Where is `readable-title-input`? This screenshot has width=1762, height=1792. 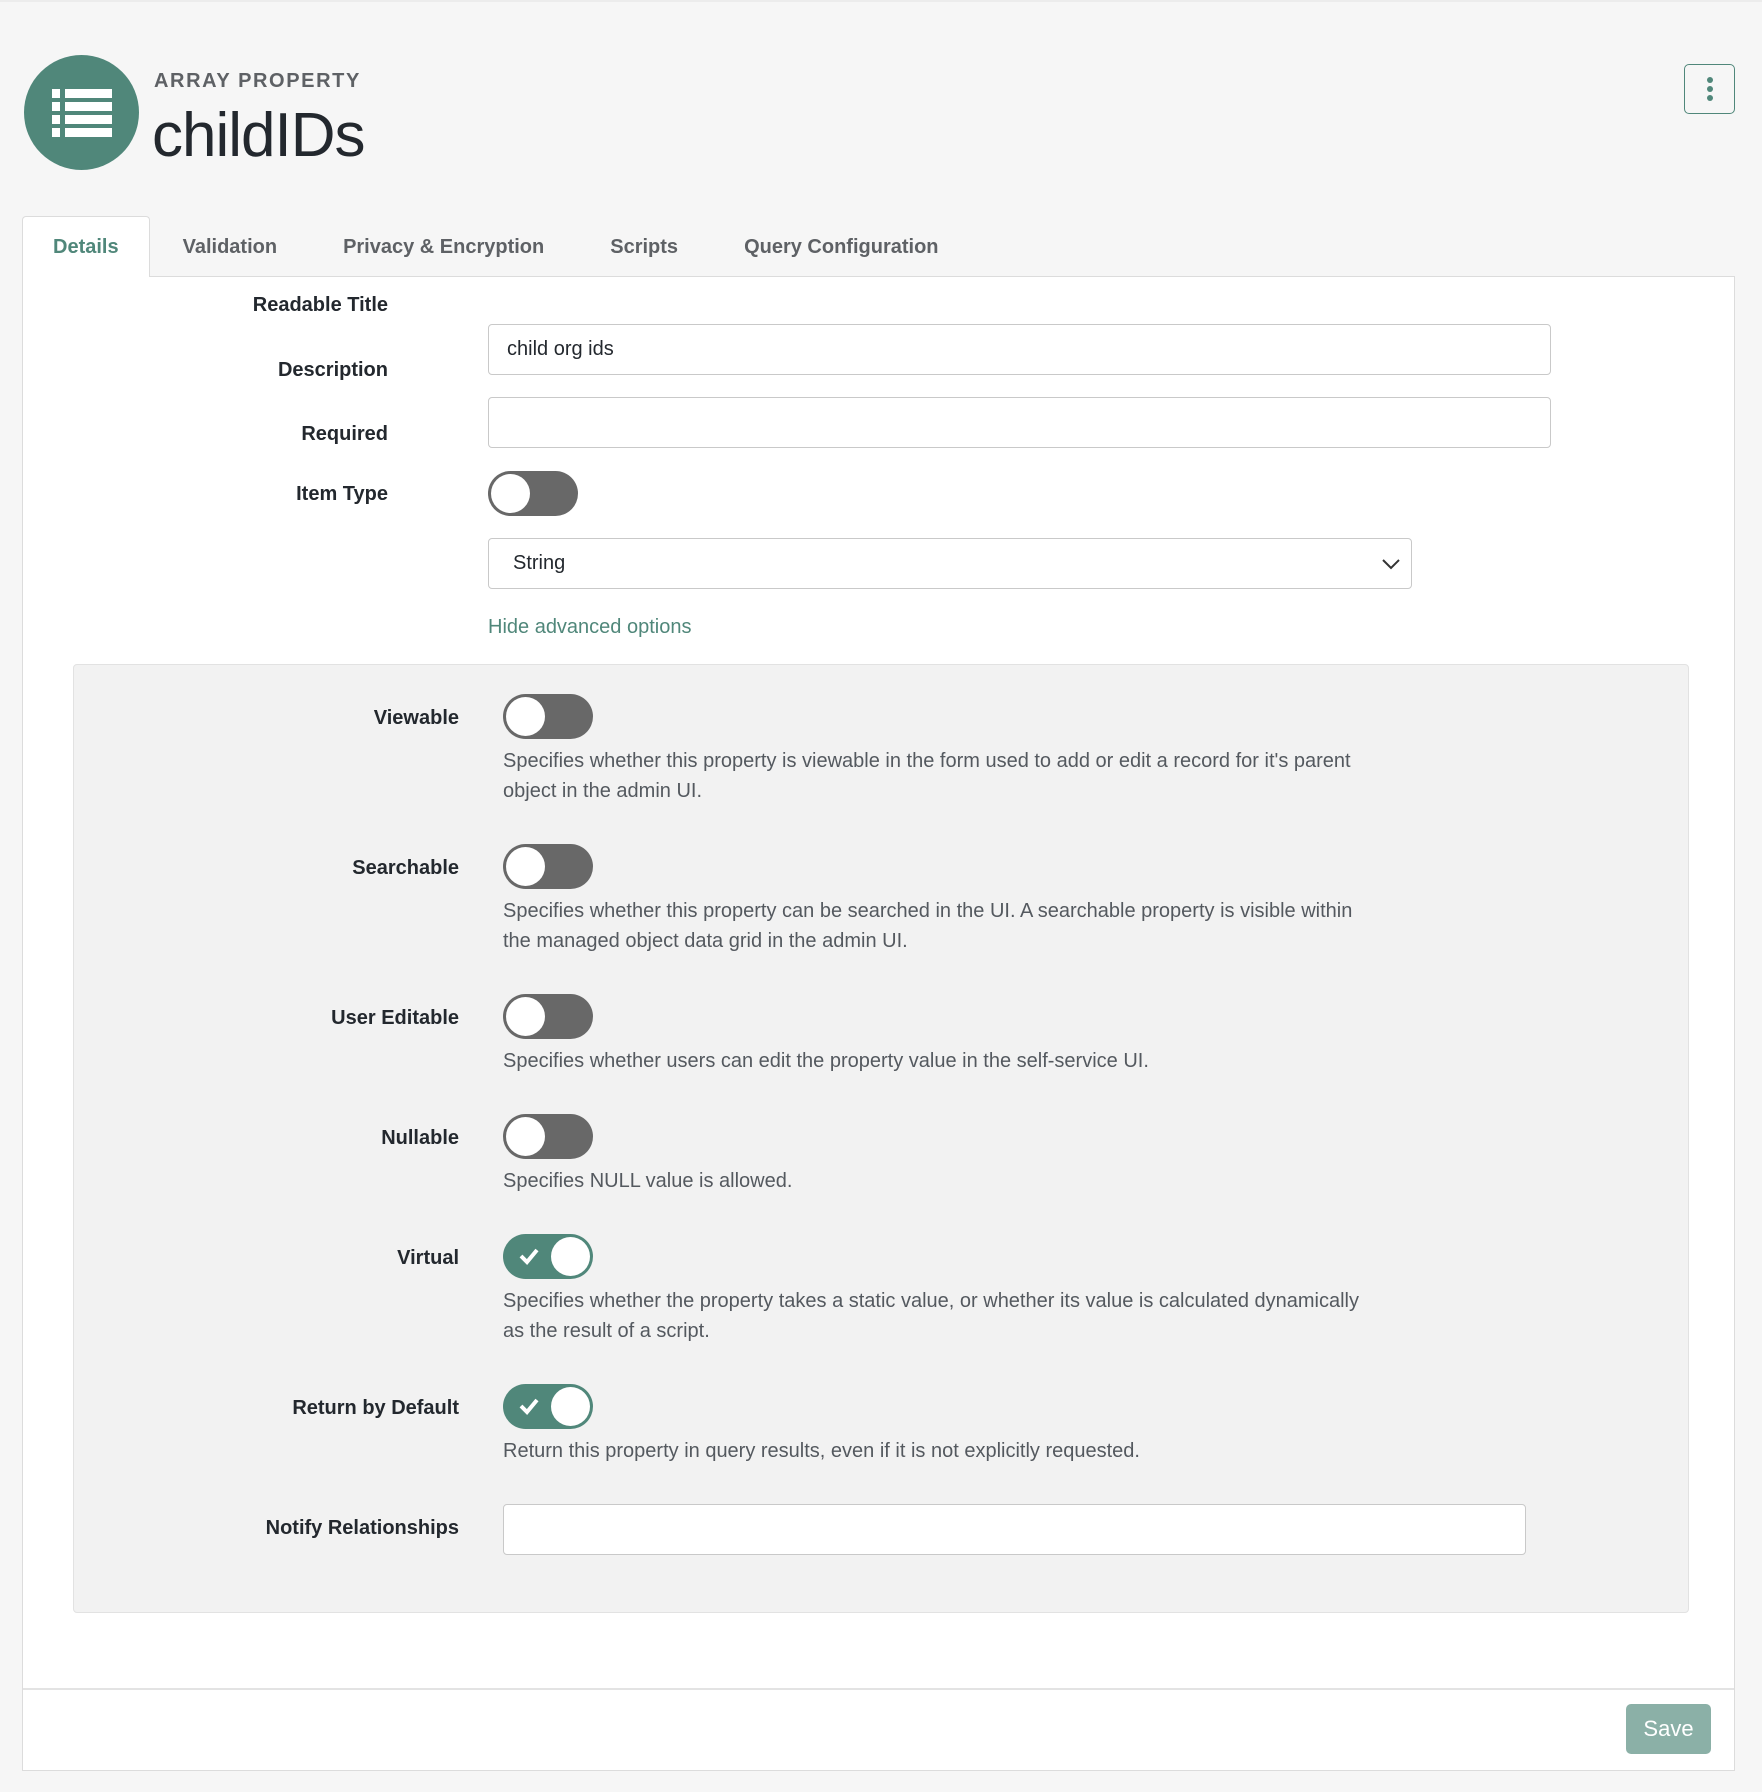 readable-title-input is located at coordinates (1019, 349).